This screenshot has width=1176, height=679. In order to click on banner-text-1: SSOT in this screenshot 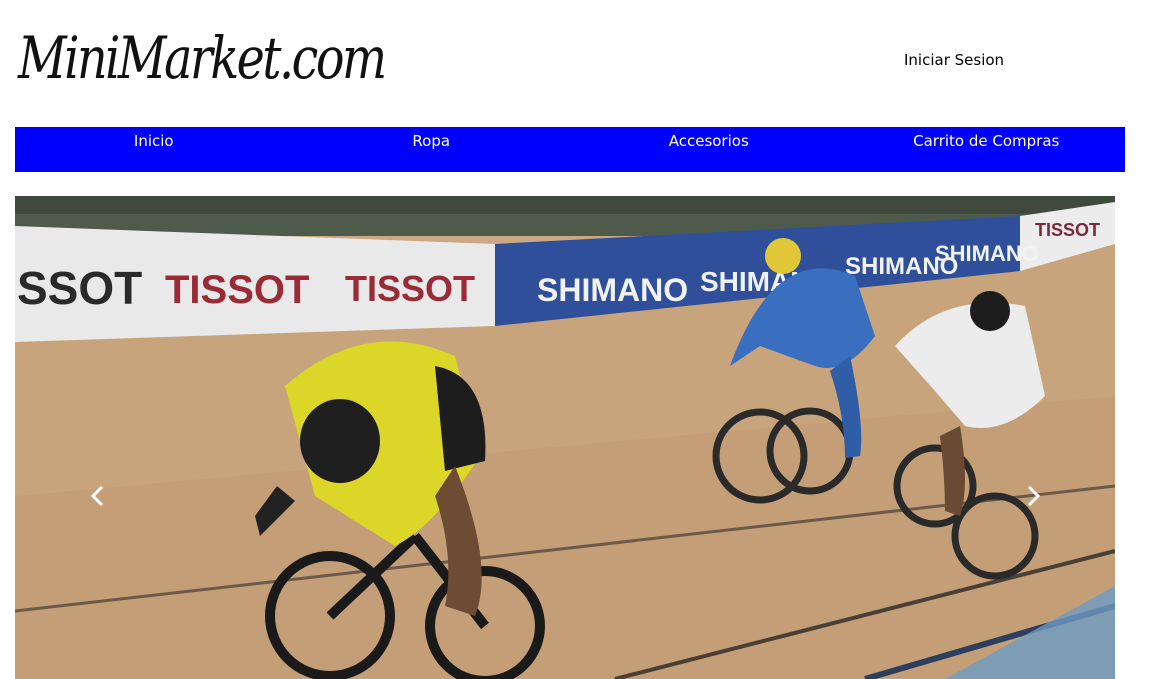, I will do `click(79, 288)`.